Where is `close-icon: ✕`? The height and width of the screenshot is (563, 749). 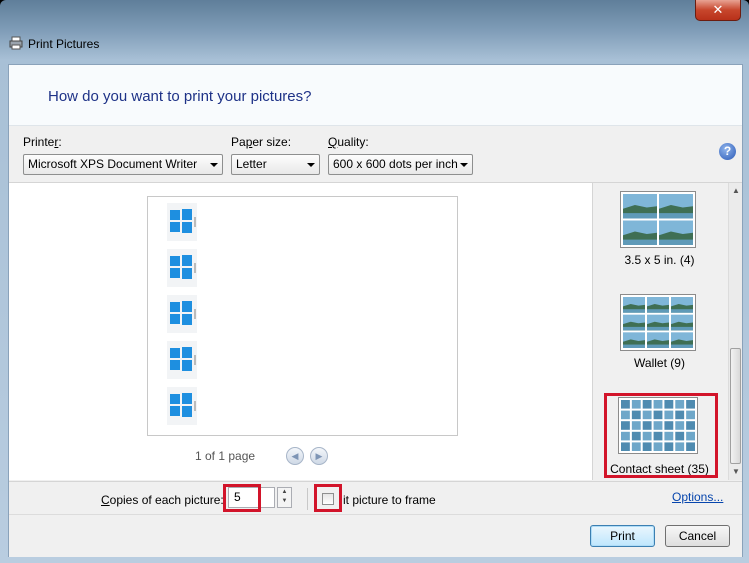
close-icon: ✕ is located at coordinates (718, 9).